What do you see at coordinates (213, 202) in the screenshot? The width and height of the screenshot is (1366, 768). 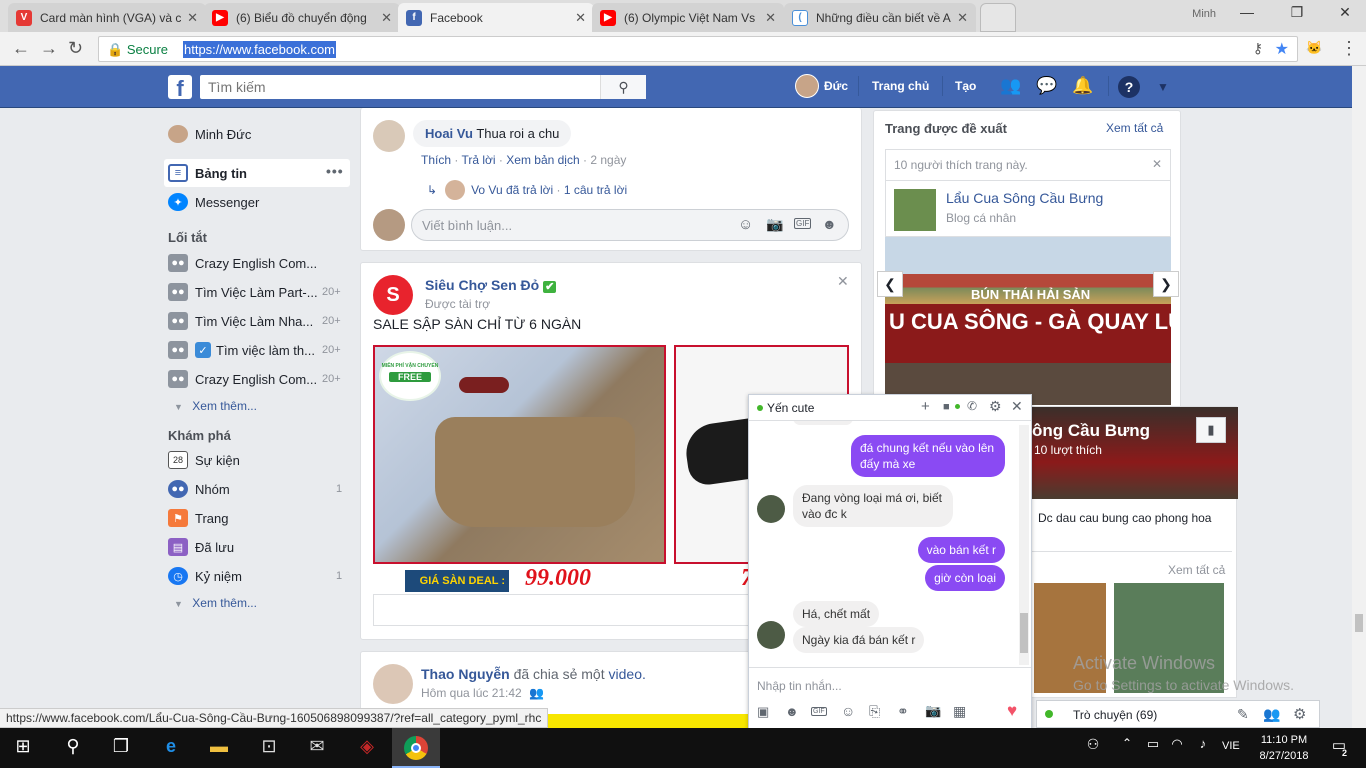 I see `sidebar-item-messenger: ✦ Messenger` at bounding box center [213, 202].